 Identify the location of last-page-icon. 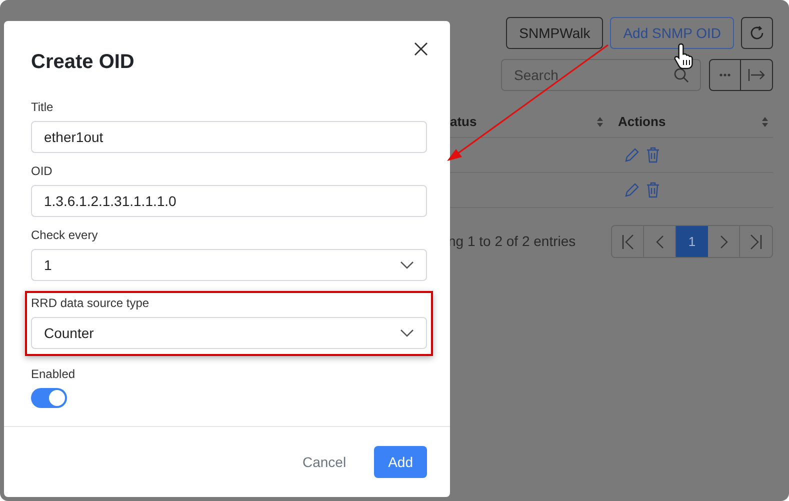
(756, 242).